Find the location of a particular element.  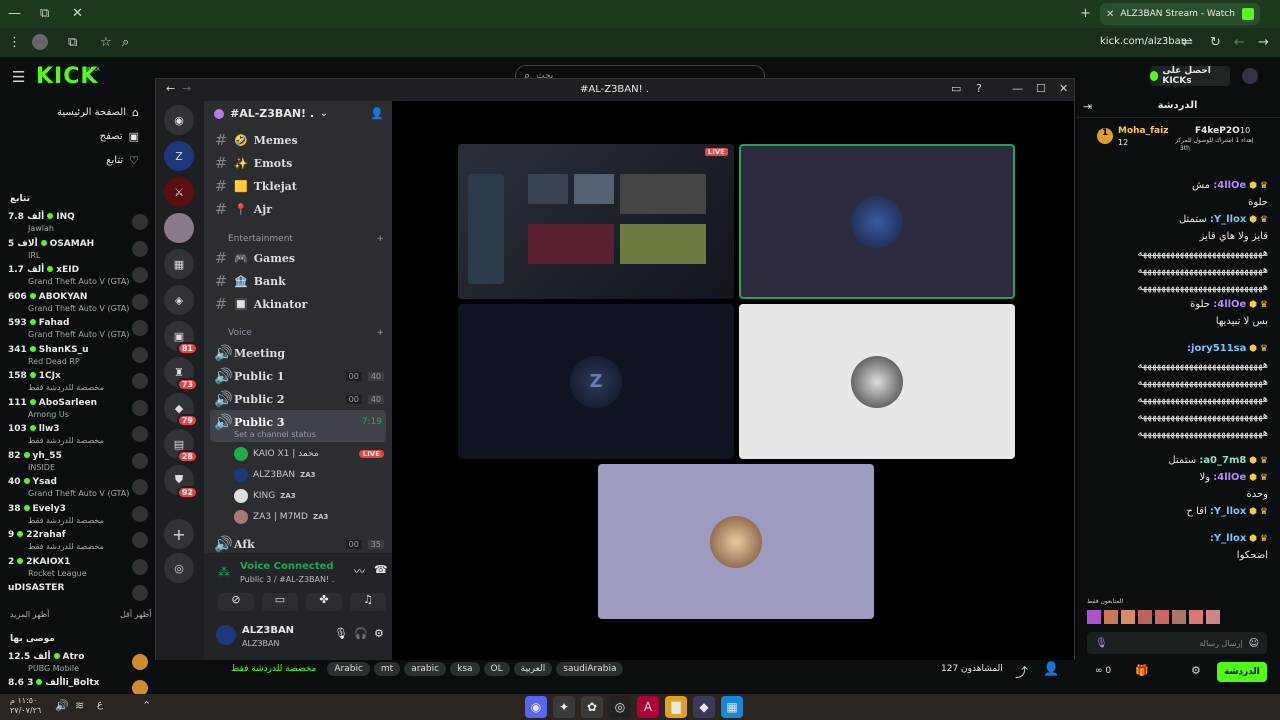

server-header: #AL-Z3BAN! . ⌄ 👤 is located at coordinates (299, 113).